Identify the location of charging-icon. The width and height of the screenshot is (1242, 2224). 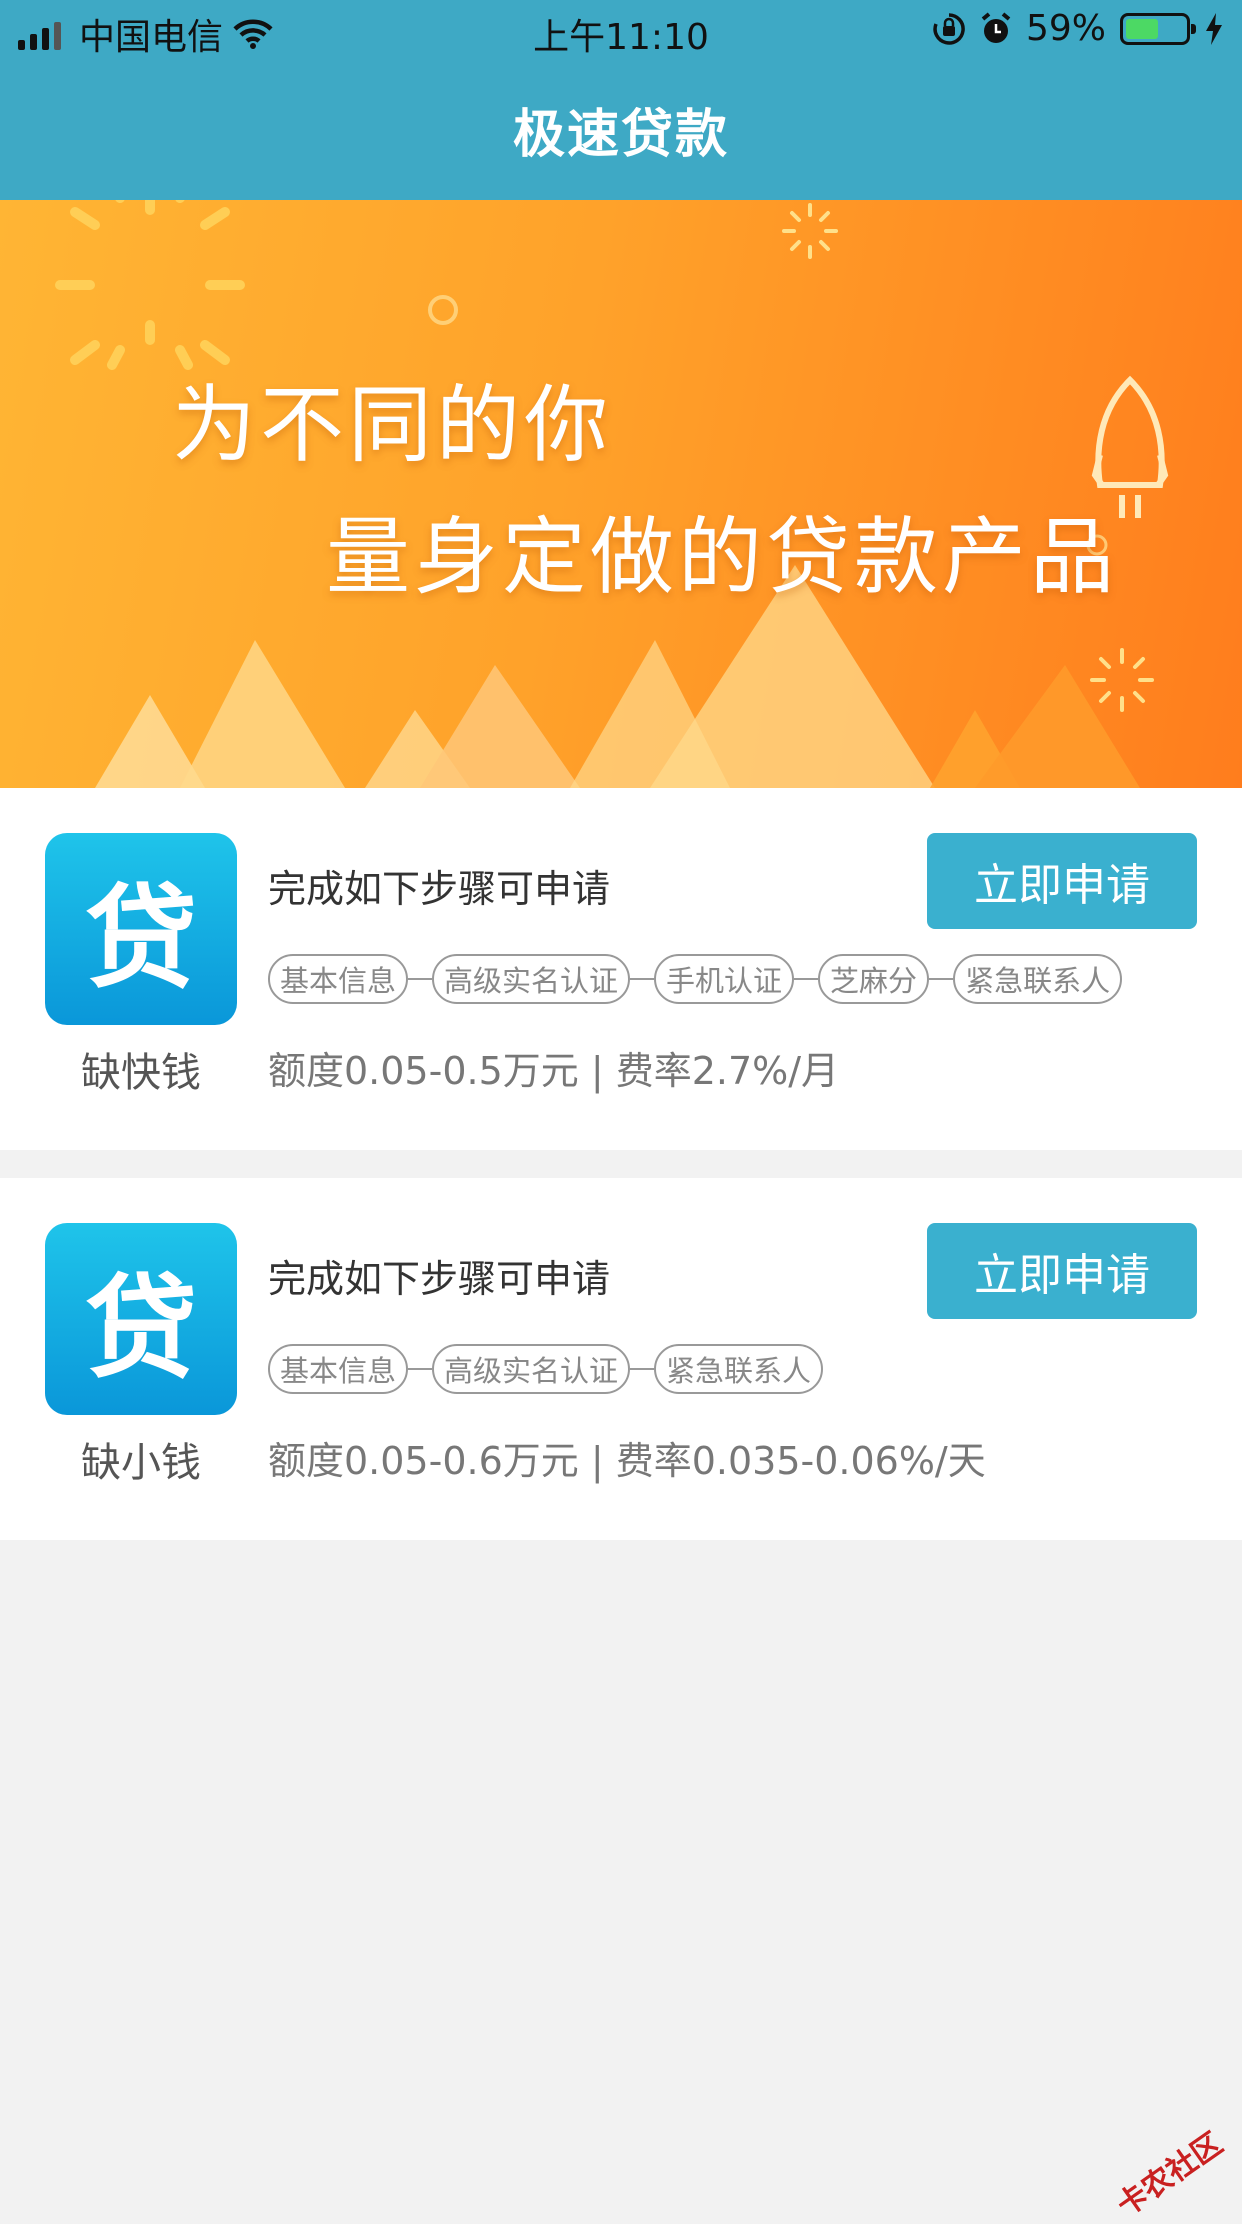
(1214, 28).